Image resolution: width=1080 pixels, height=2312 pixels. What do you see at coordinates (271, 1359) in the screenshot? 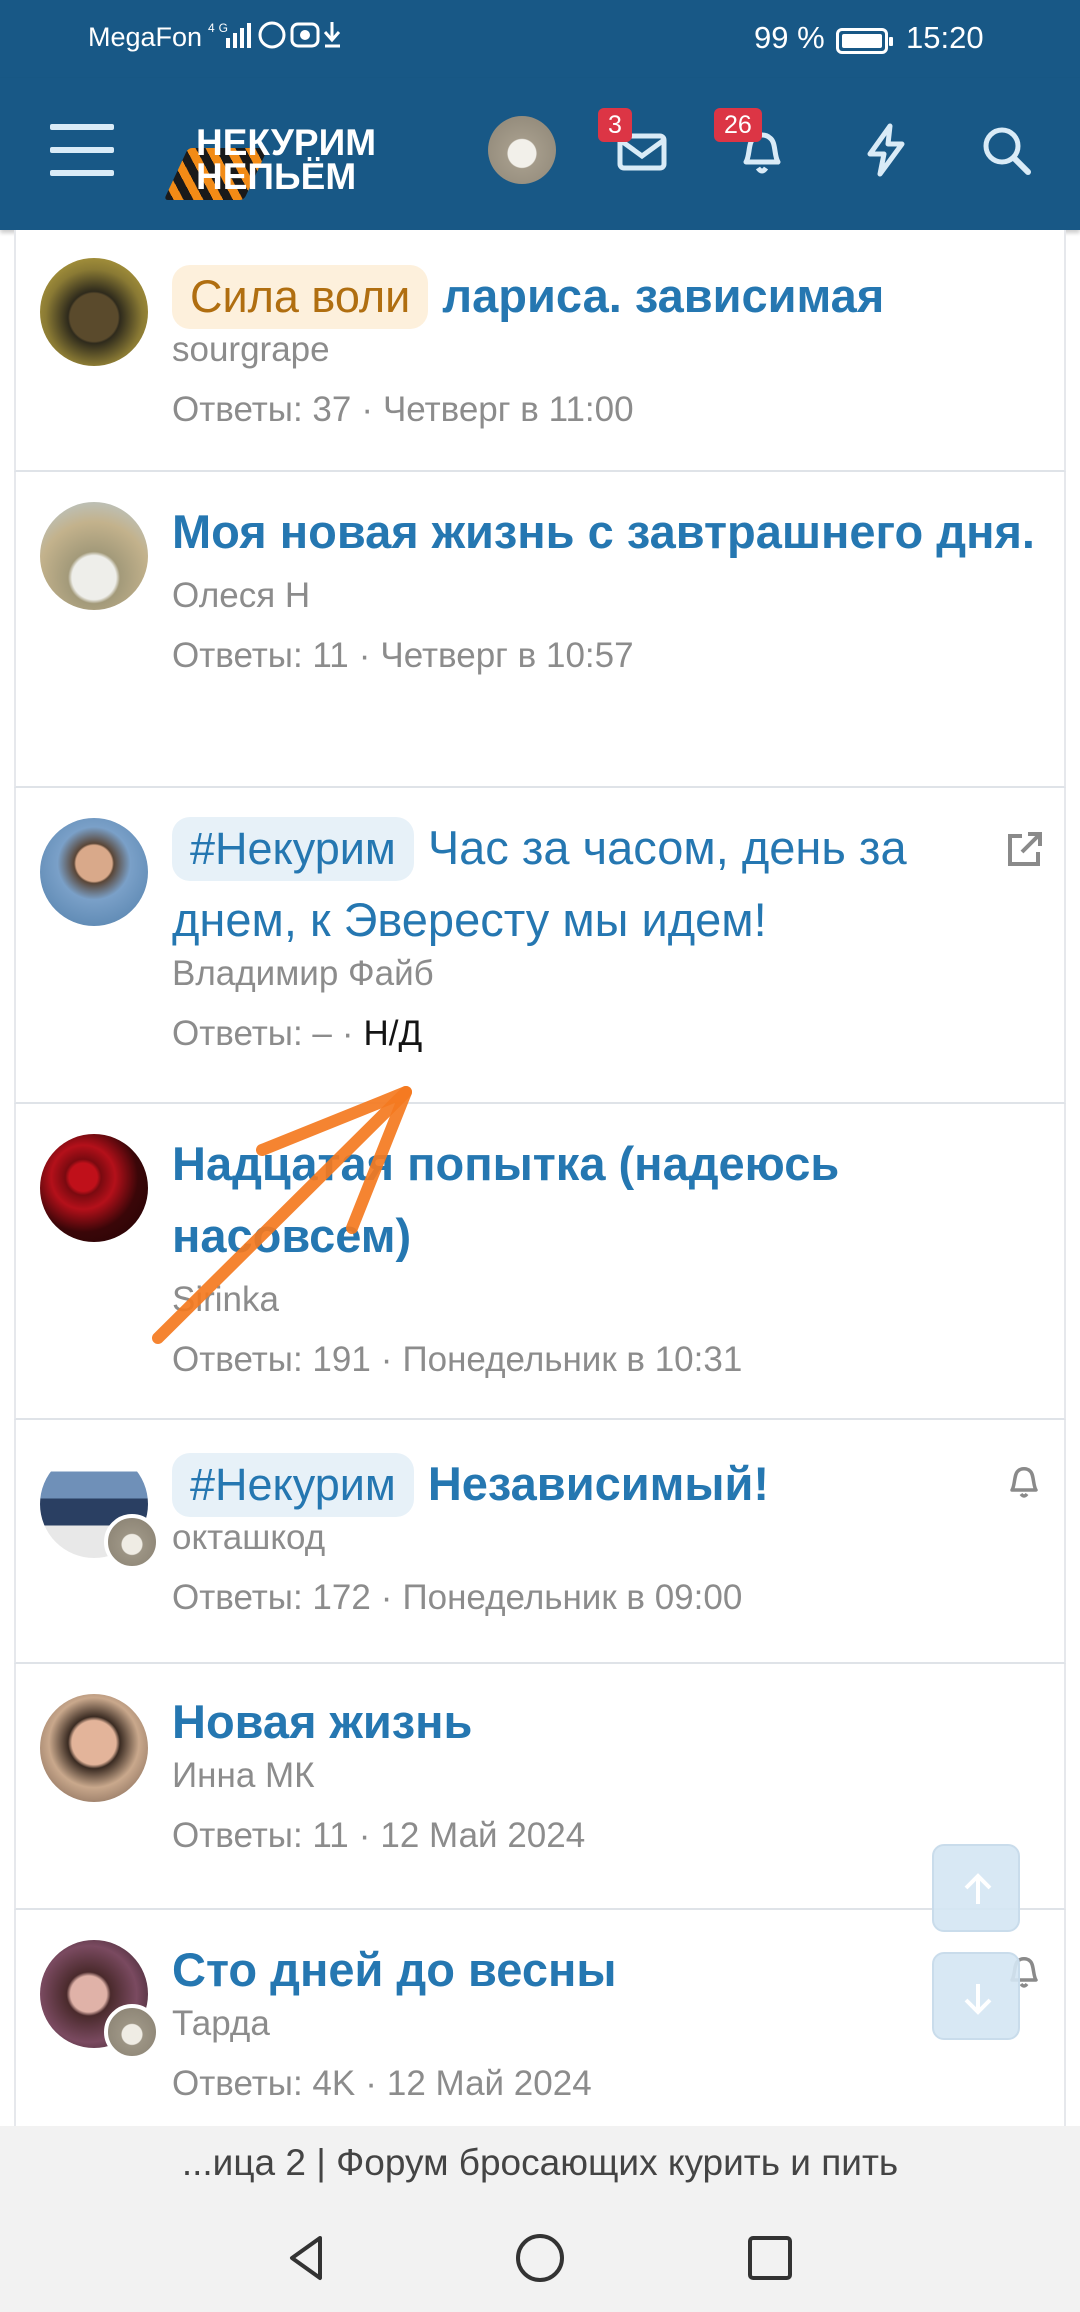
I see `thread-replies: Ответы: 191` at bounding box center [271, 1359].